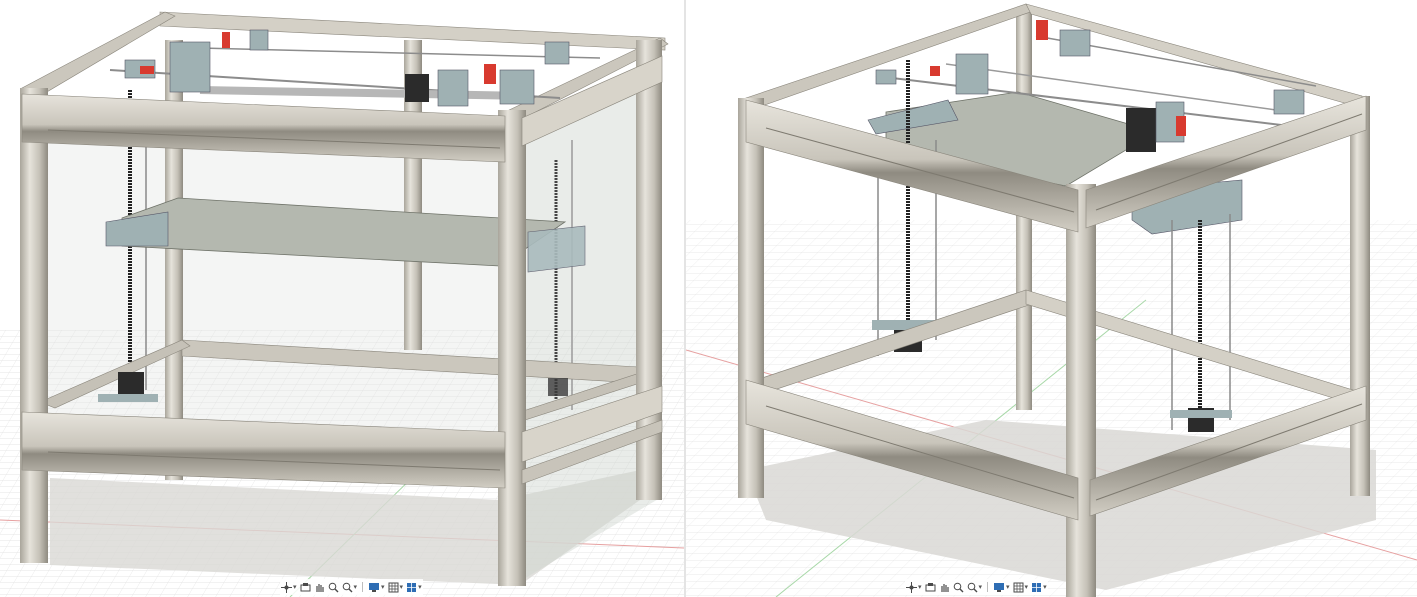 This screenshot has width=1417, height=597. Describe the element at coordinates (512, 348) in the screenshot. I see `front-right-post` at that location.